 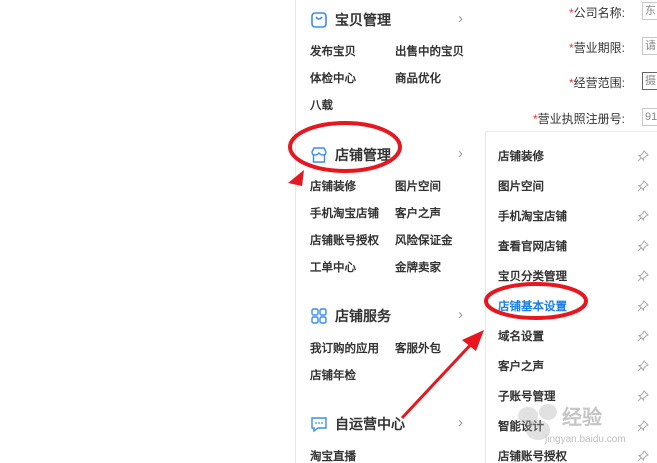 What do you see at coordinates (536, 301) in the screenshot?
I see `highlight-circle-basic-settings` at bounding box center [536, 301].